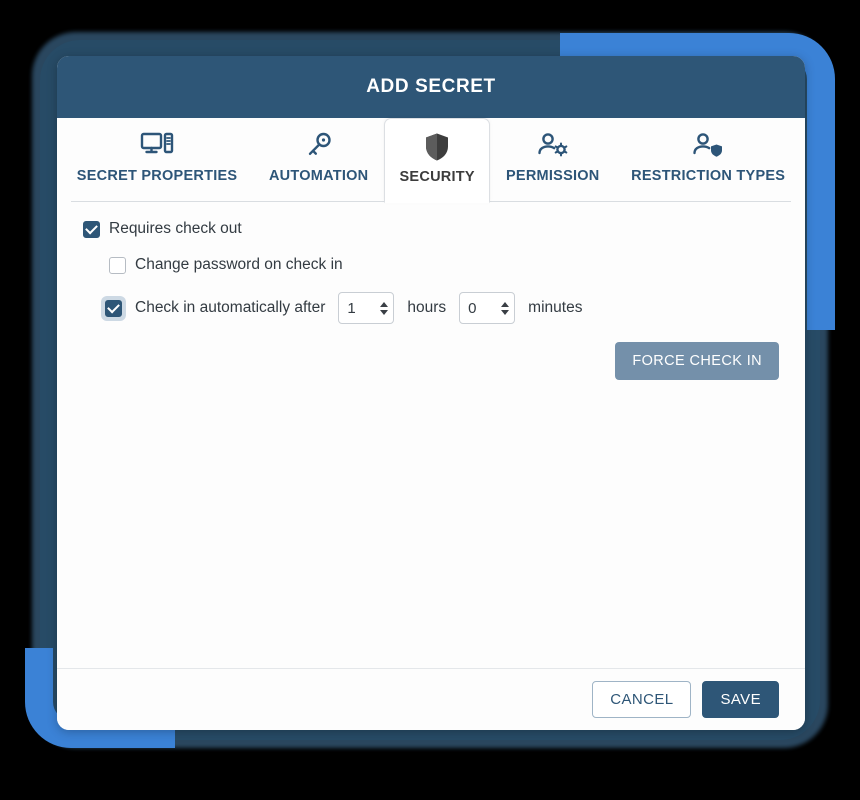 The image size is (860, 800). Describe the element at coordinates (431, 699) in the screenshot. I see `dialog-footer: CANCEL SAVE` at that location.